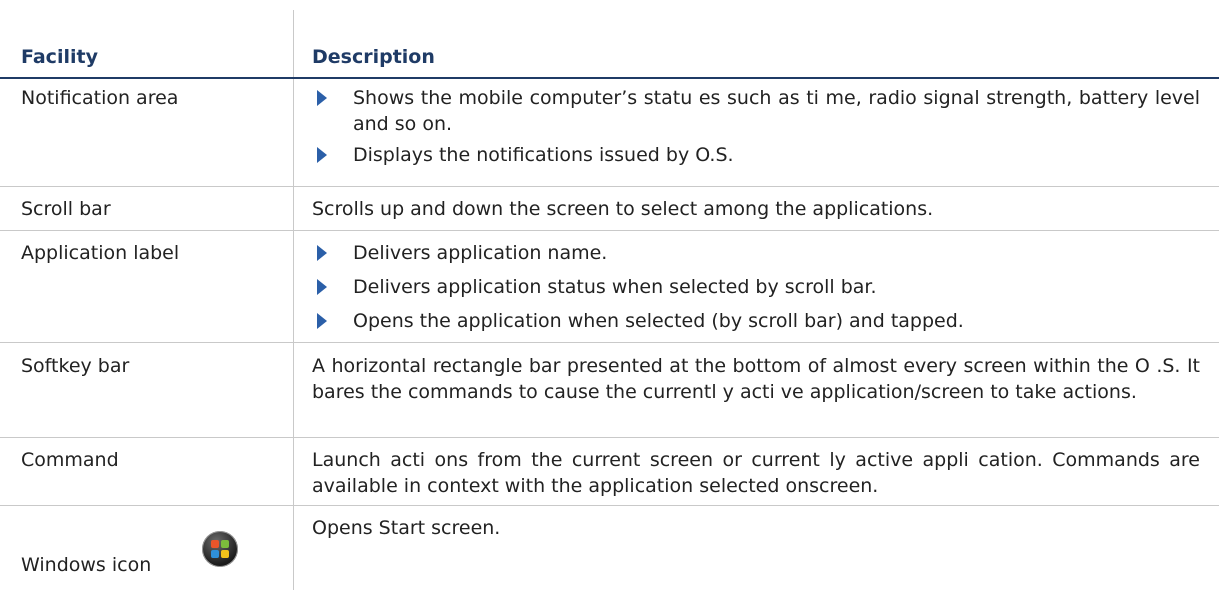 This screenshot has height=590, width=1219. What do you see at coordinates (70, 460) in the screenshot?
I see `row-facility: Command` at bounding box center [70, 460].